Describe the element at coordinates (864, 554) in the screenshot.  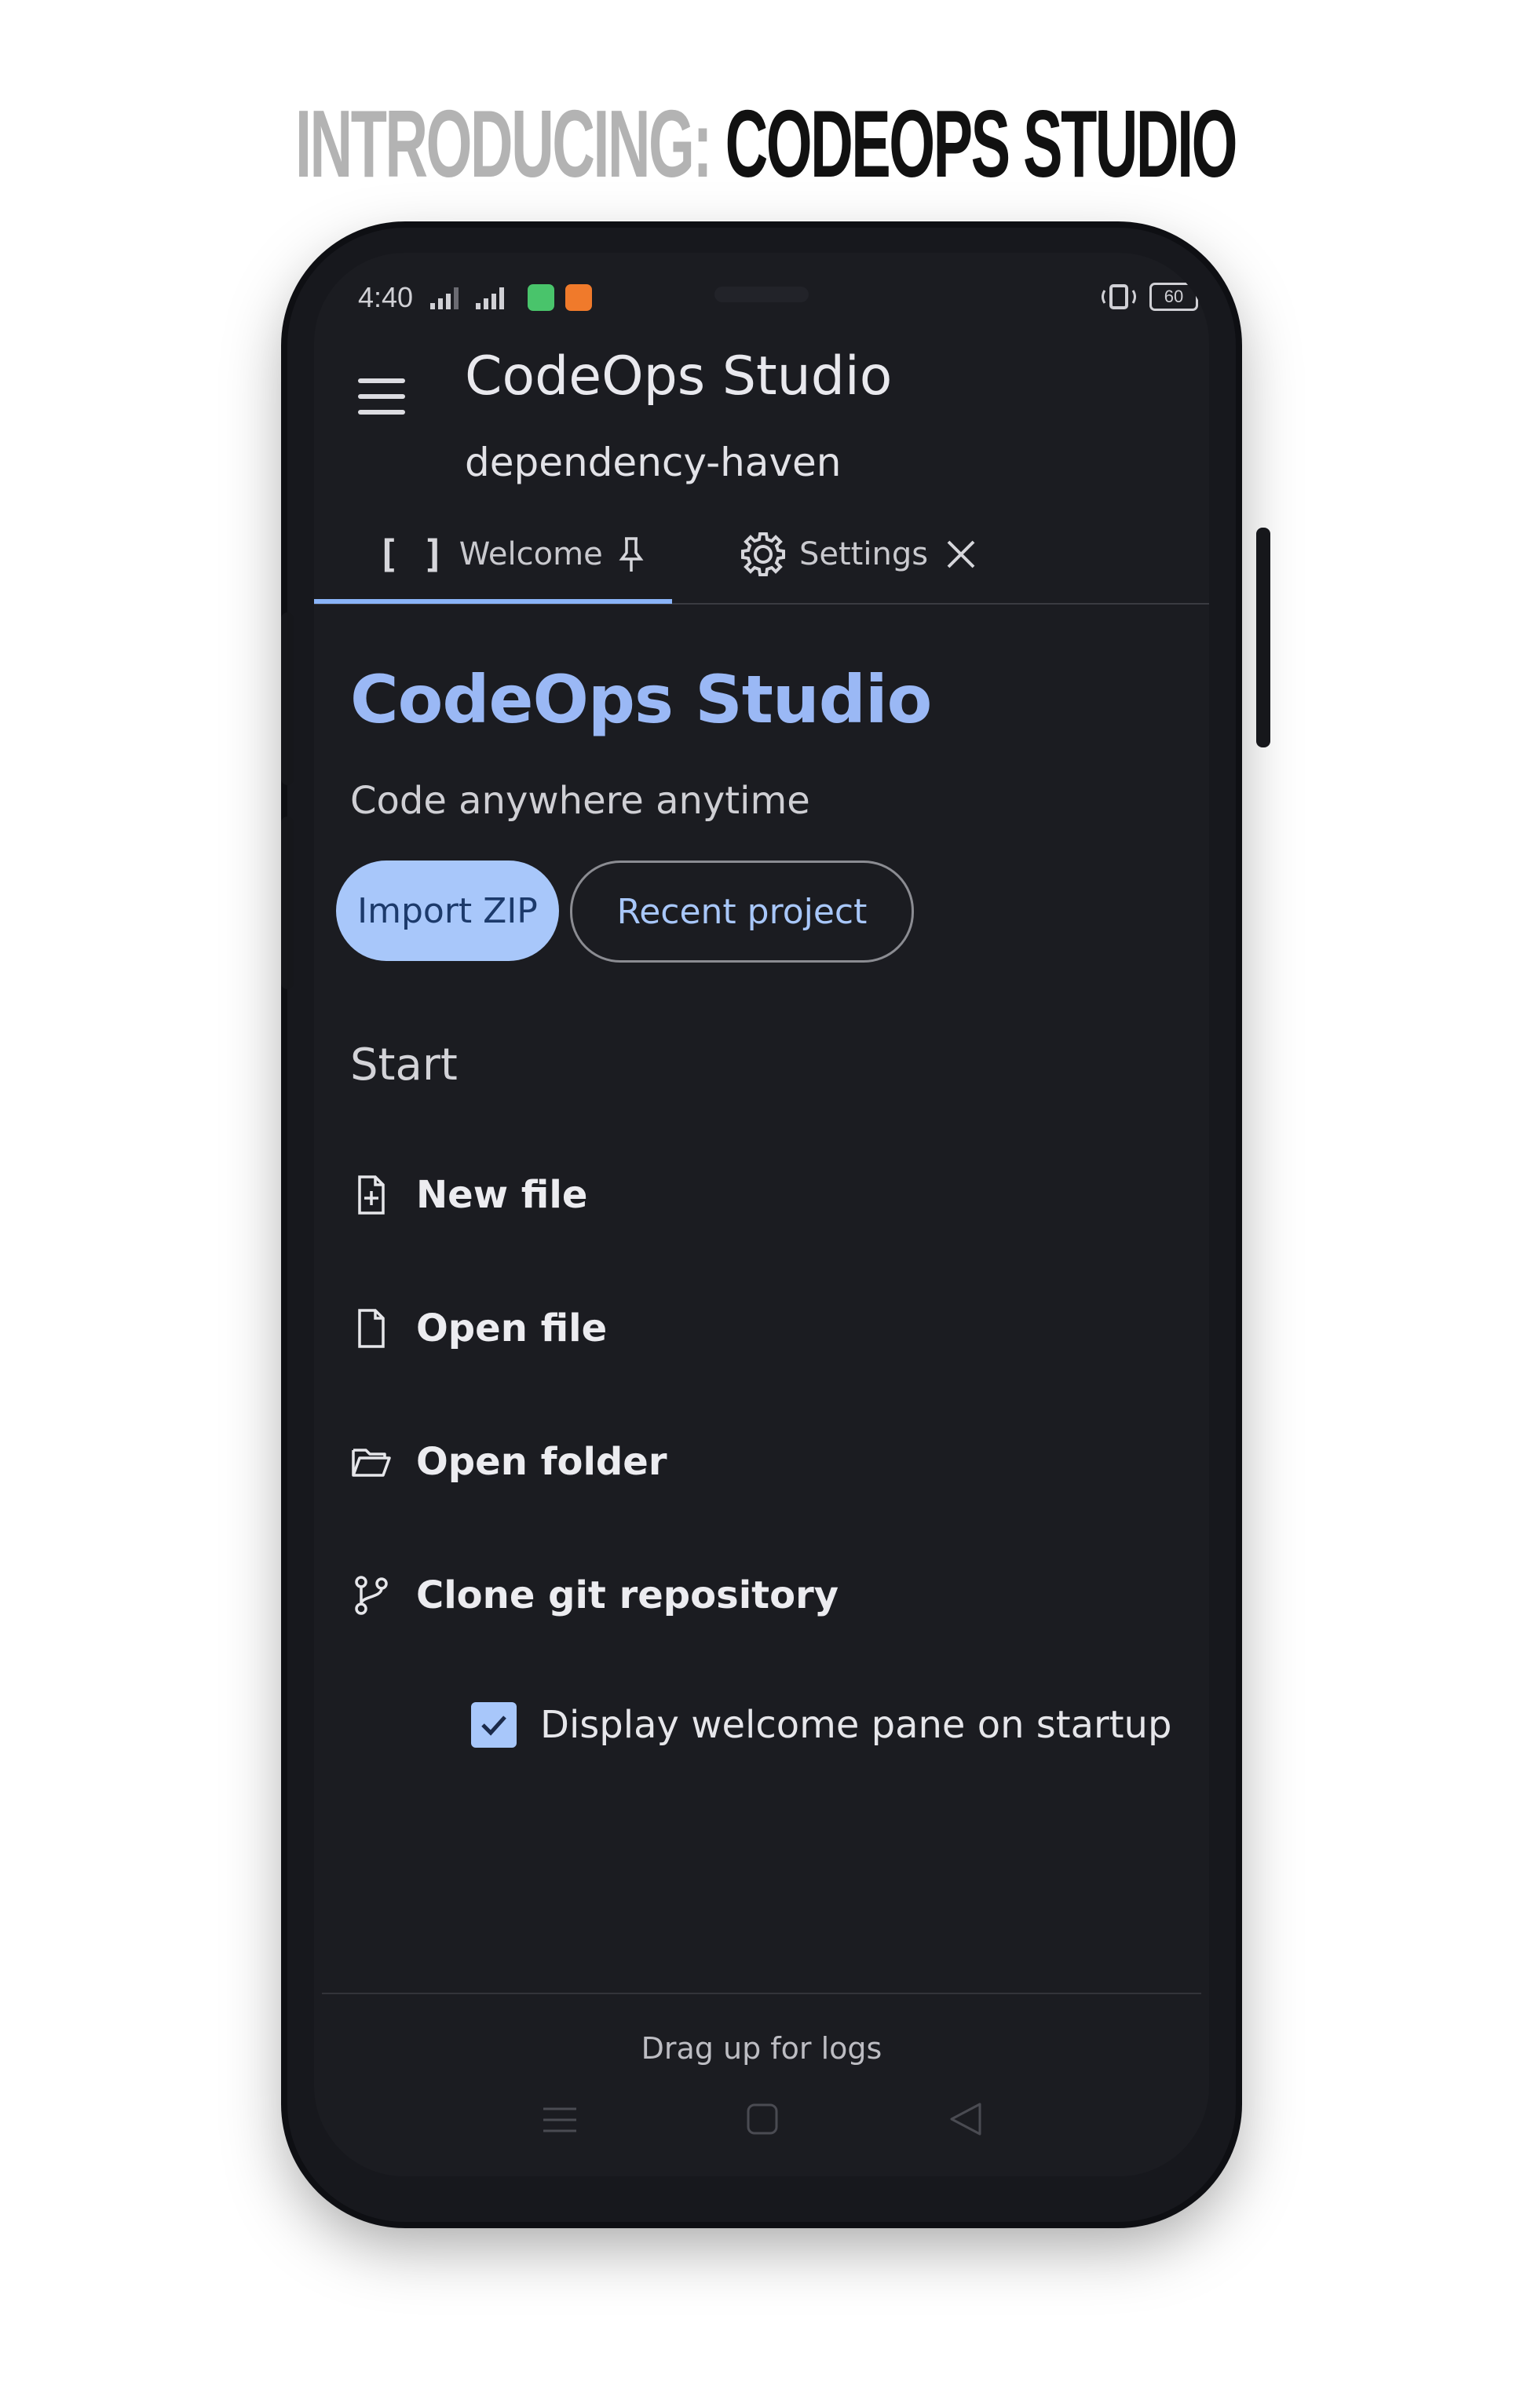
I see `tab-settings-label: Settings` at that location.